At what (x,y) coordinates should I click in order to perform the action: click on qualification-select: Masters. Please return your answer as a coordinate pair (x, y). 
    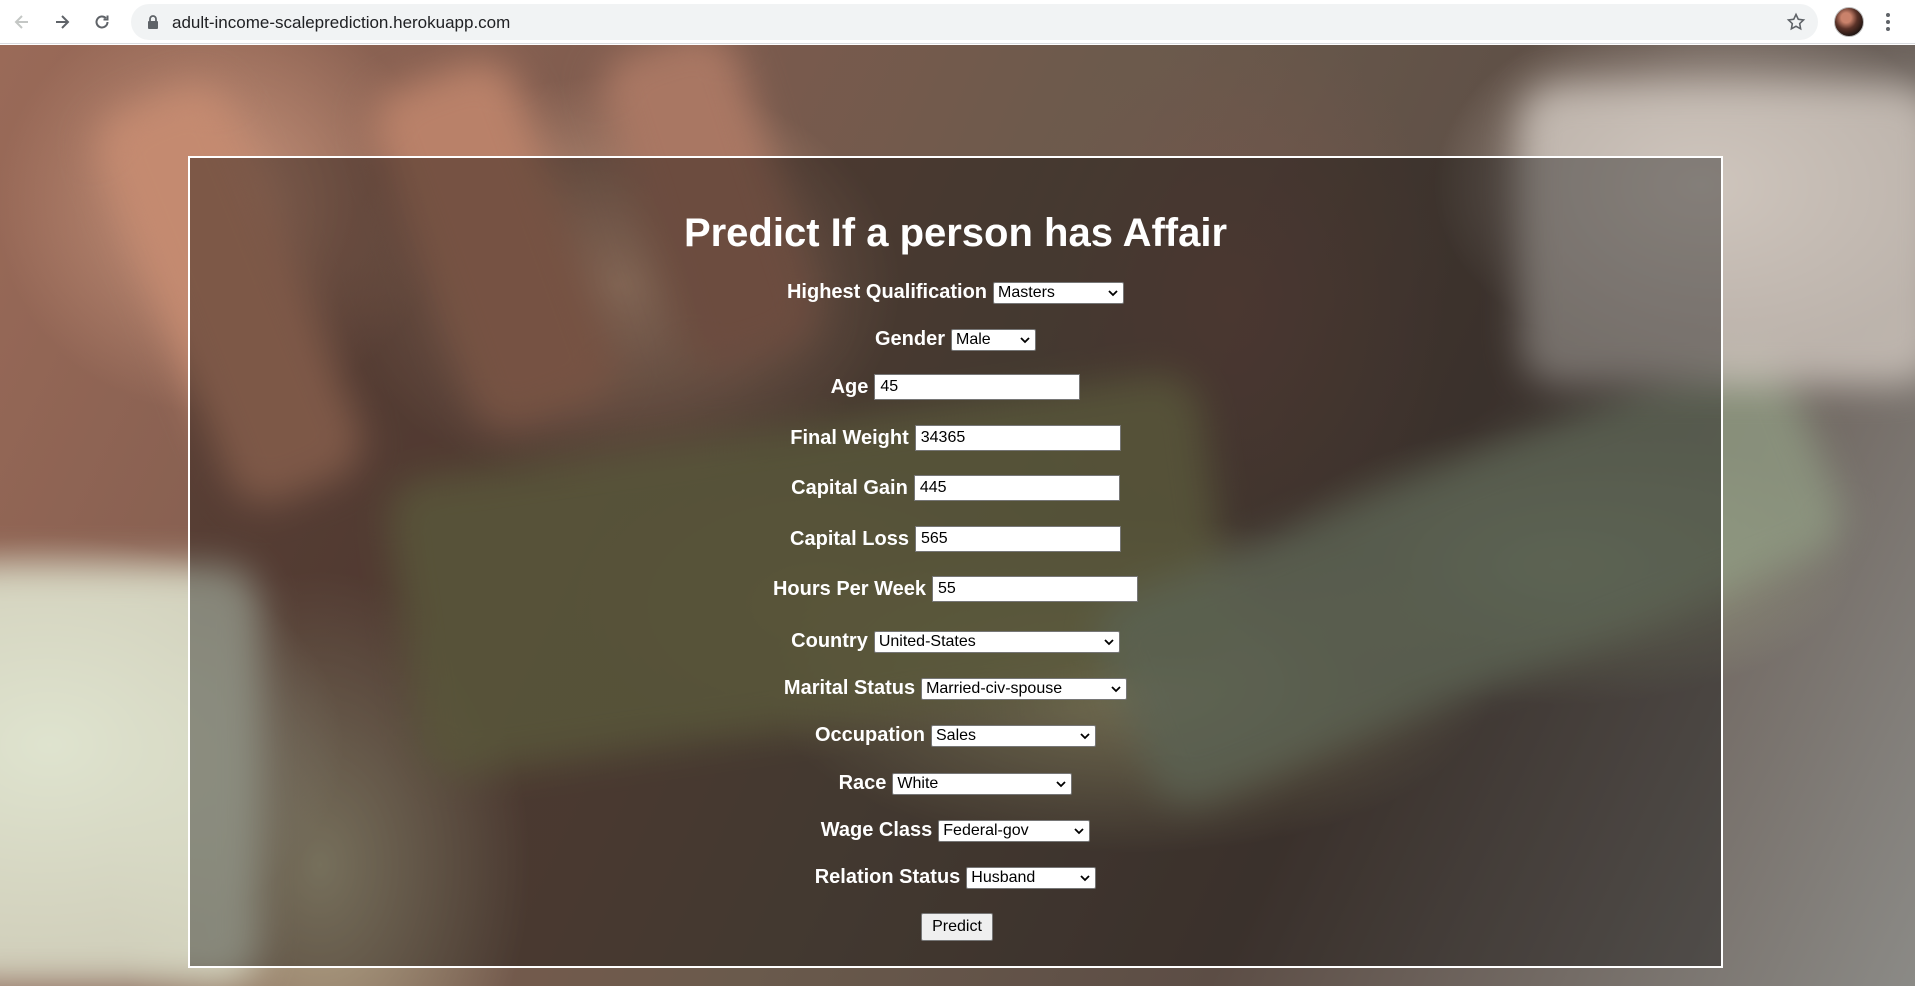
    Looking at the image, I should click on (1059, 292).